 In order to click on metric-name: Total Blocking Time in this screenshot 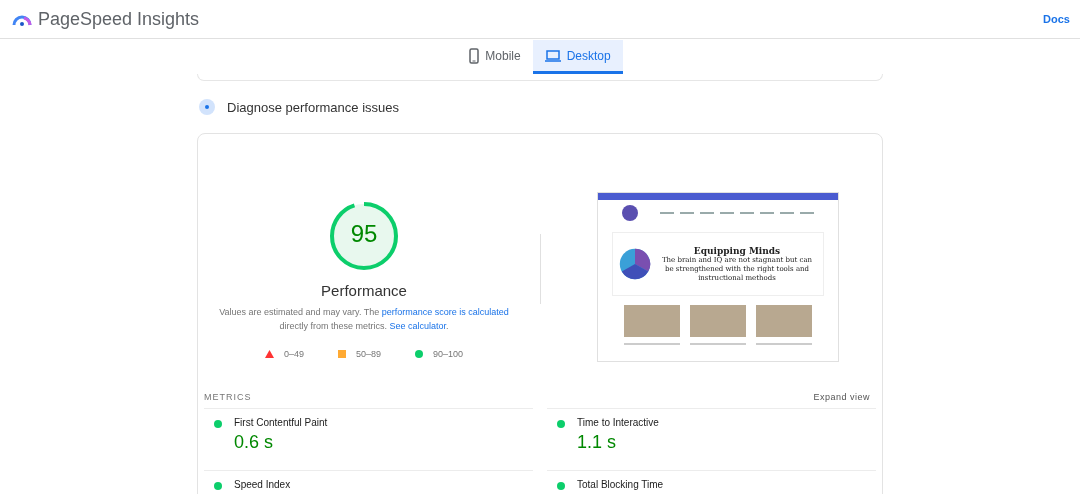, I will do `click(620, 484)`.